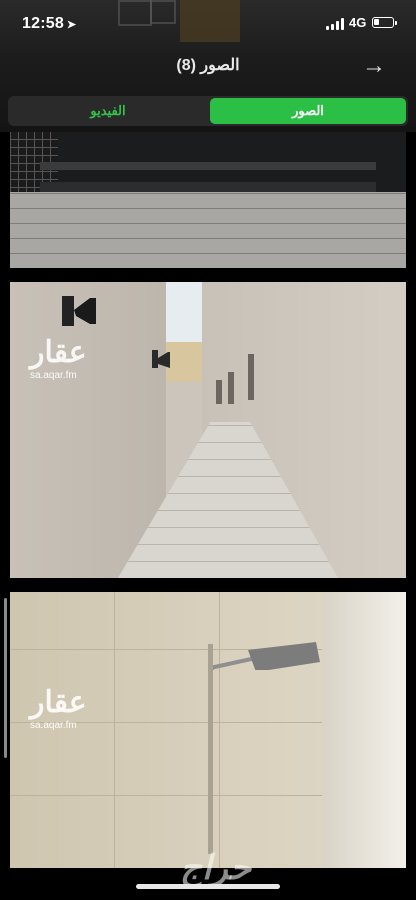 The height and width of the screenshot is (900, 416). I want to click on tab-video: الفيديو, so click(108, 111).